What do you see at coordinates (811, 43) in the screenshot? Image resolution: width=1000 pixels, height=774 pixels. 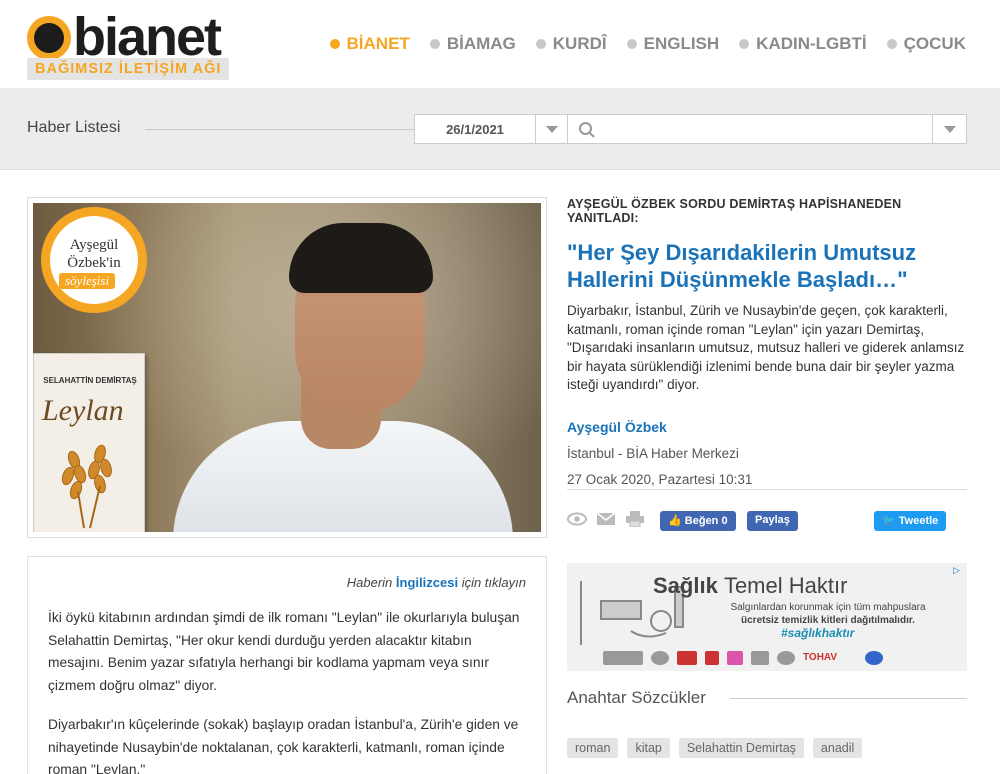 I see `nav-label: KADIN-LGBTİ` at bounding box center [811, 43].